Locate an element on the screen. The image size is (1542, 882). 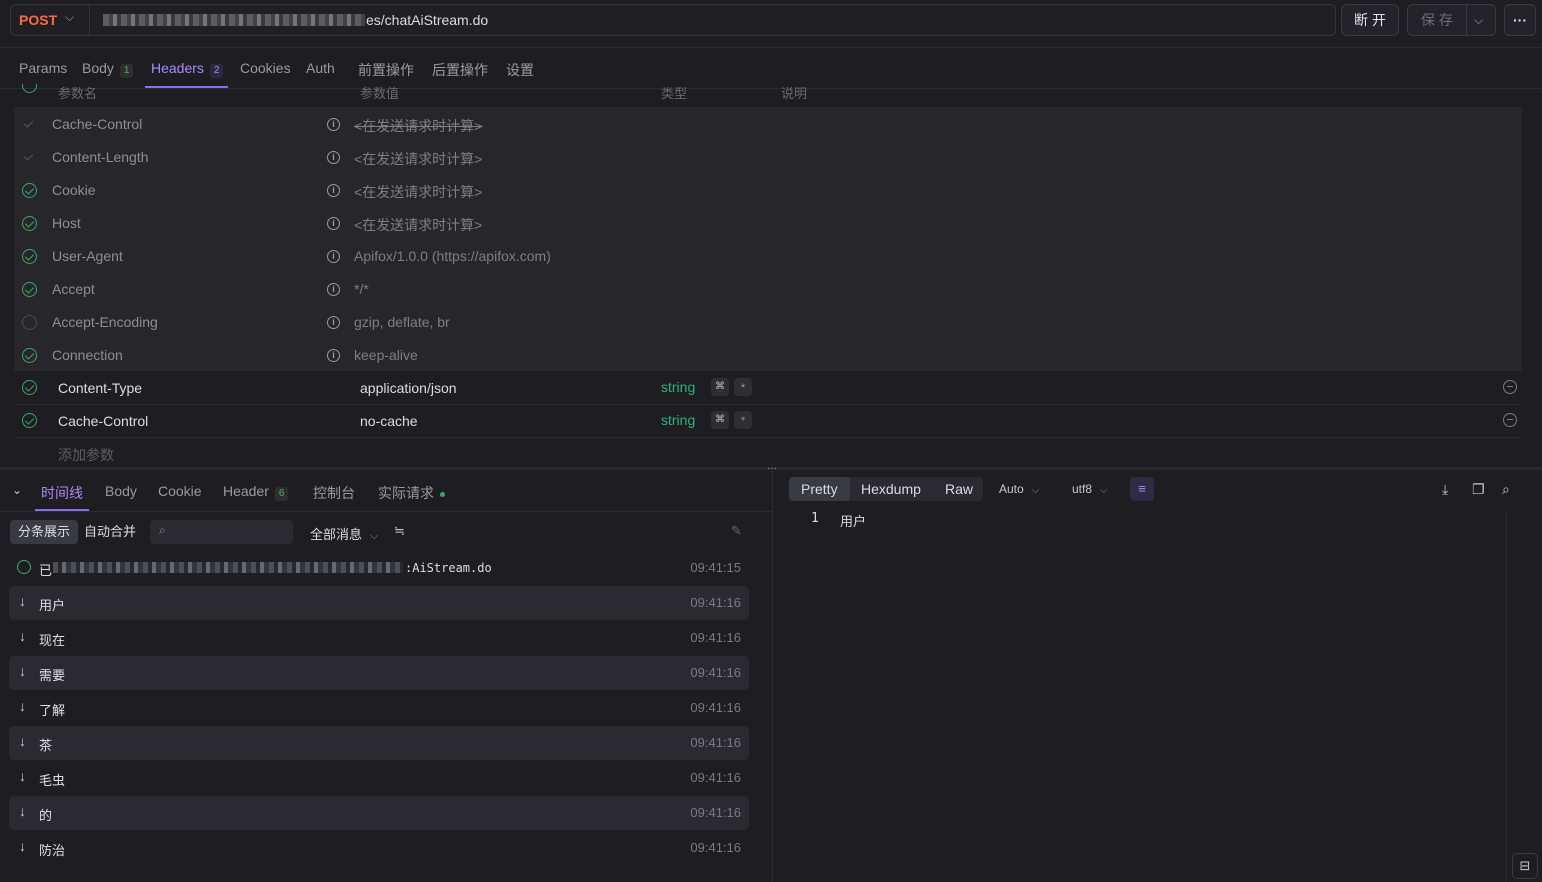
clear-icon: ✎ is located at coordinates (736, 531).